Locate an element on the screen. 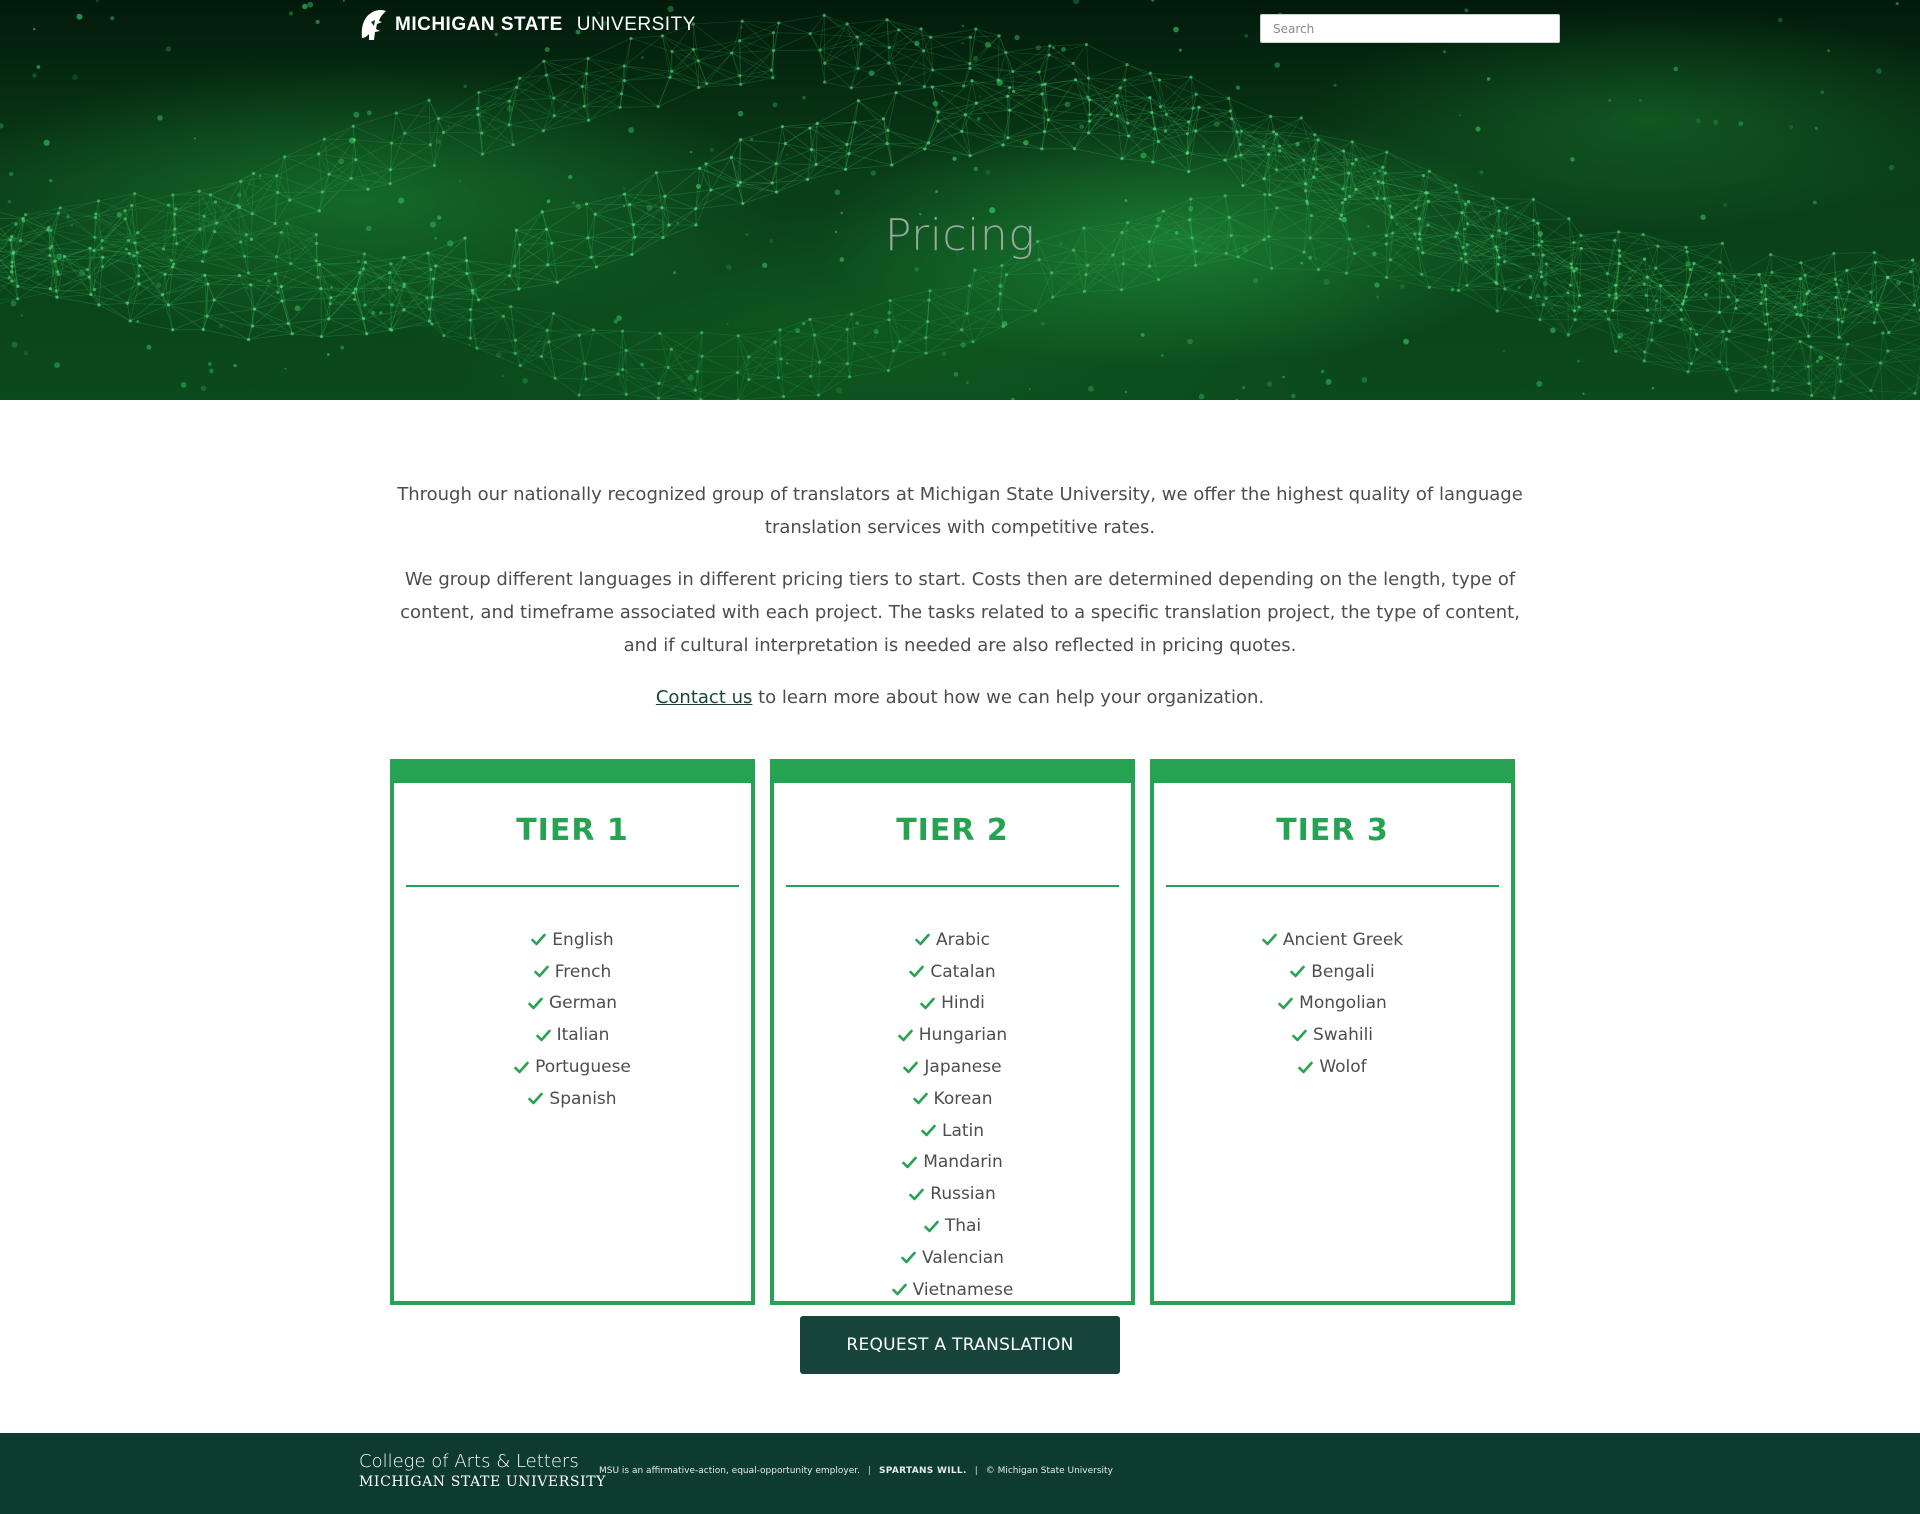 This screenshot has width=1920, height=1514. footer-university-name: MICHIGAN STATE UNIVERSITY is located at coordinates (482, 1482).